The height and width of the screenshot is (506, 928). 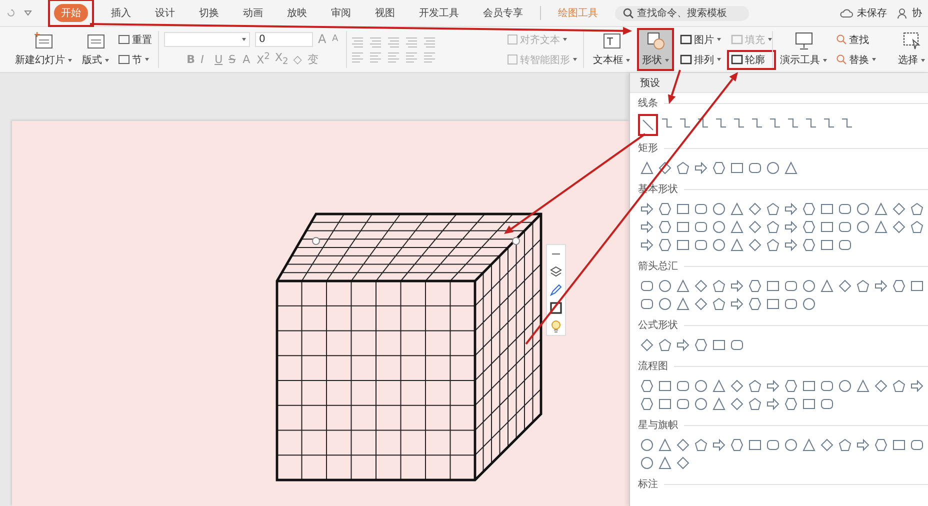 I want to click on reset-button: 重置, so click(x=135, y=40).